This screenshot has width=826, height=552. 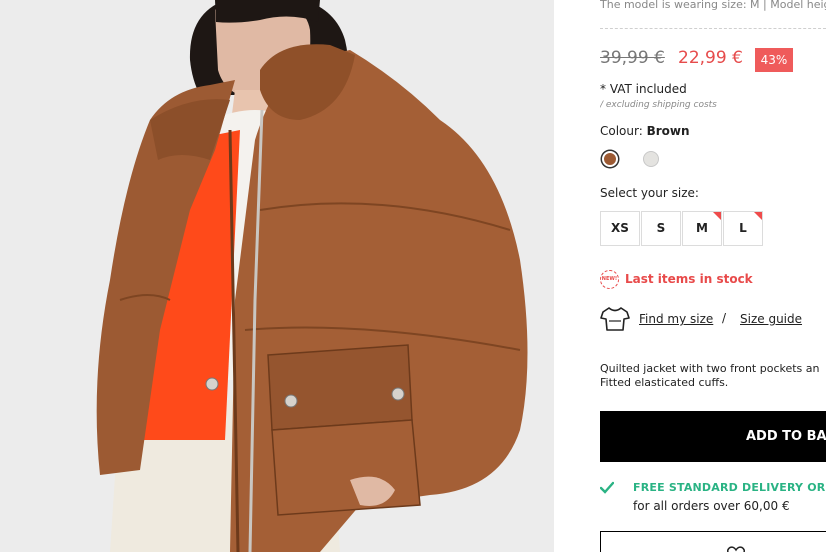 I want to click on colour-row: Colour: Brown, so click(x=645, y=131).